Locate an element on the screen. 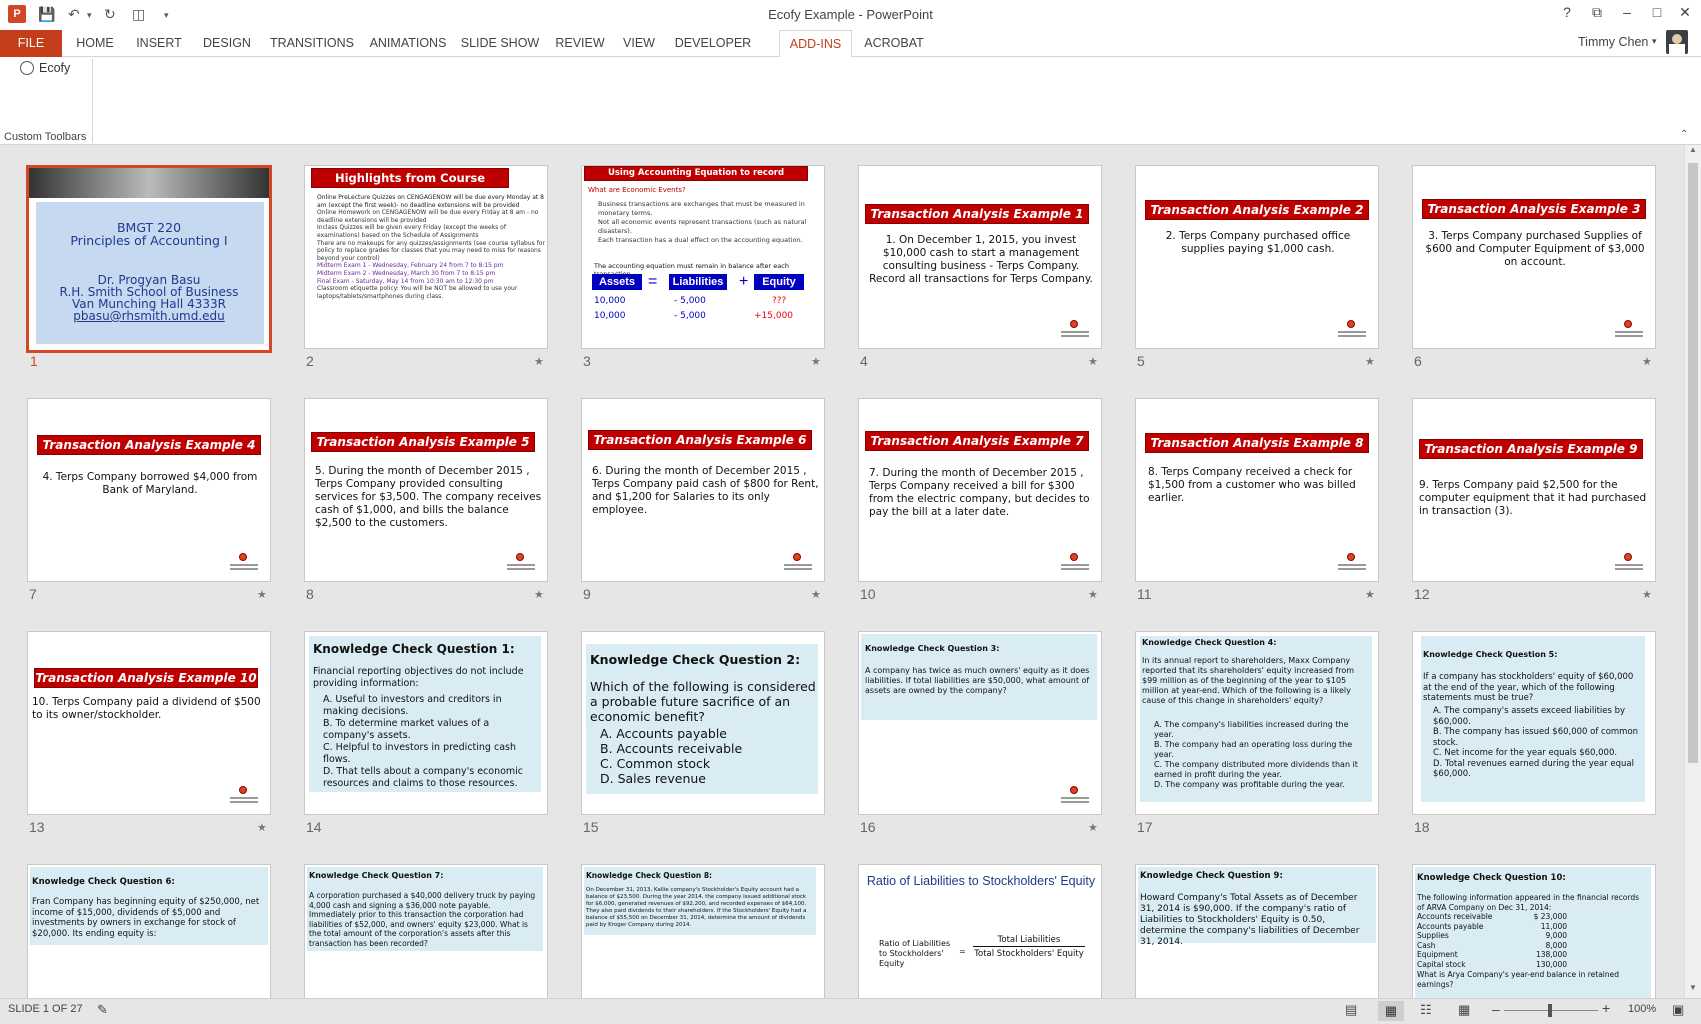  ribbon-display-options-icon: ⧉ is located at coordinates (1597, 12).